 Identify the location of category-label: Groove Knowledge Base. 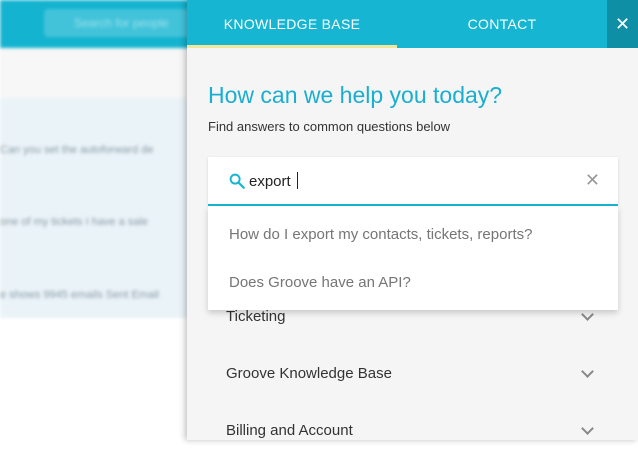
(309, 373).